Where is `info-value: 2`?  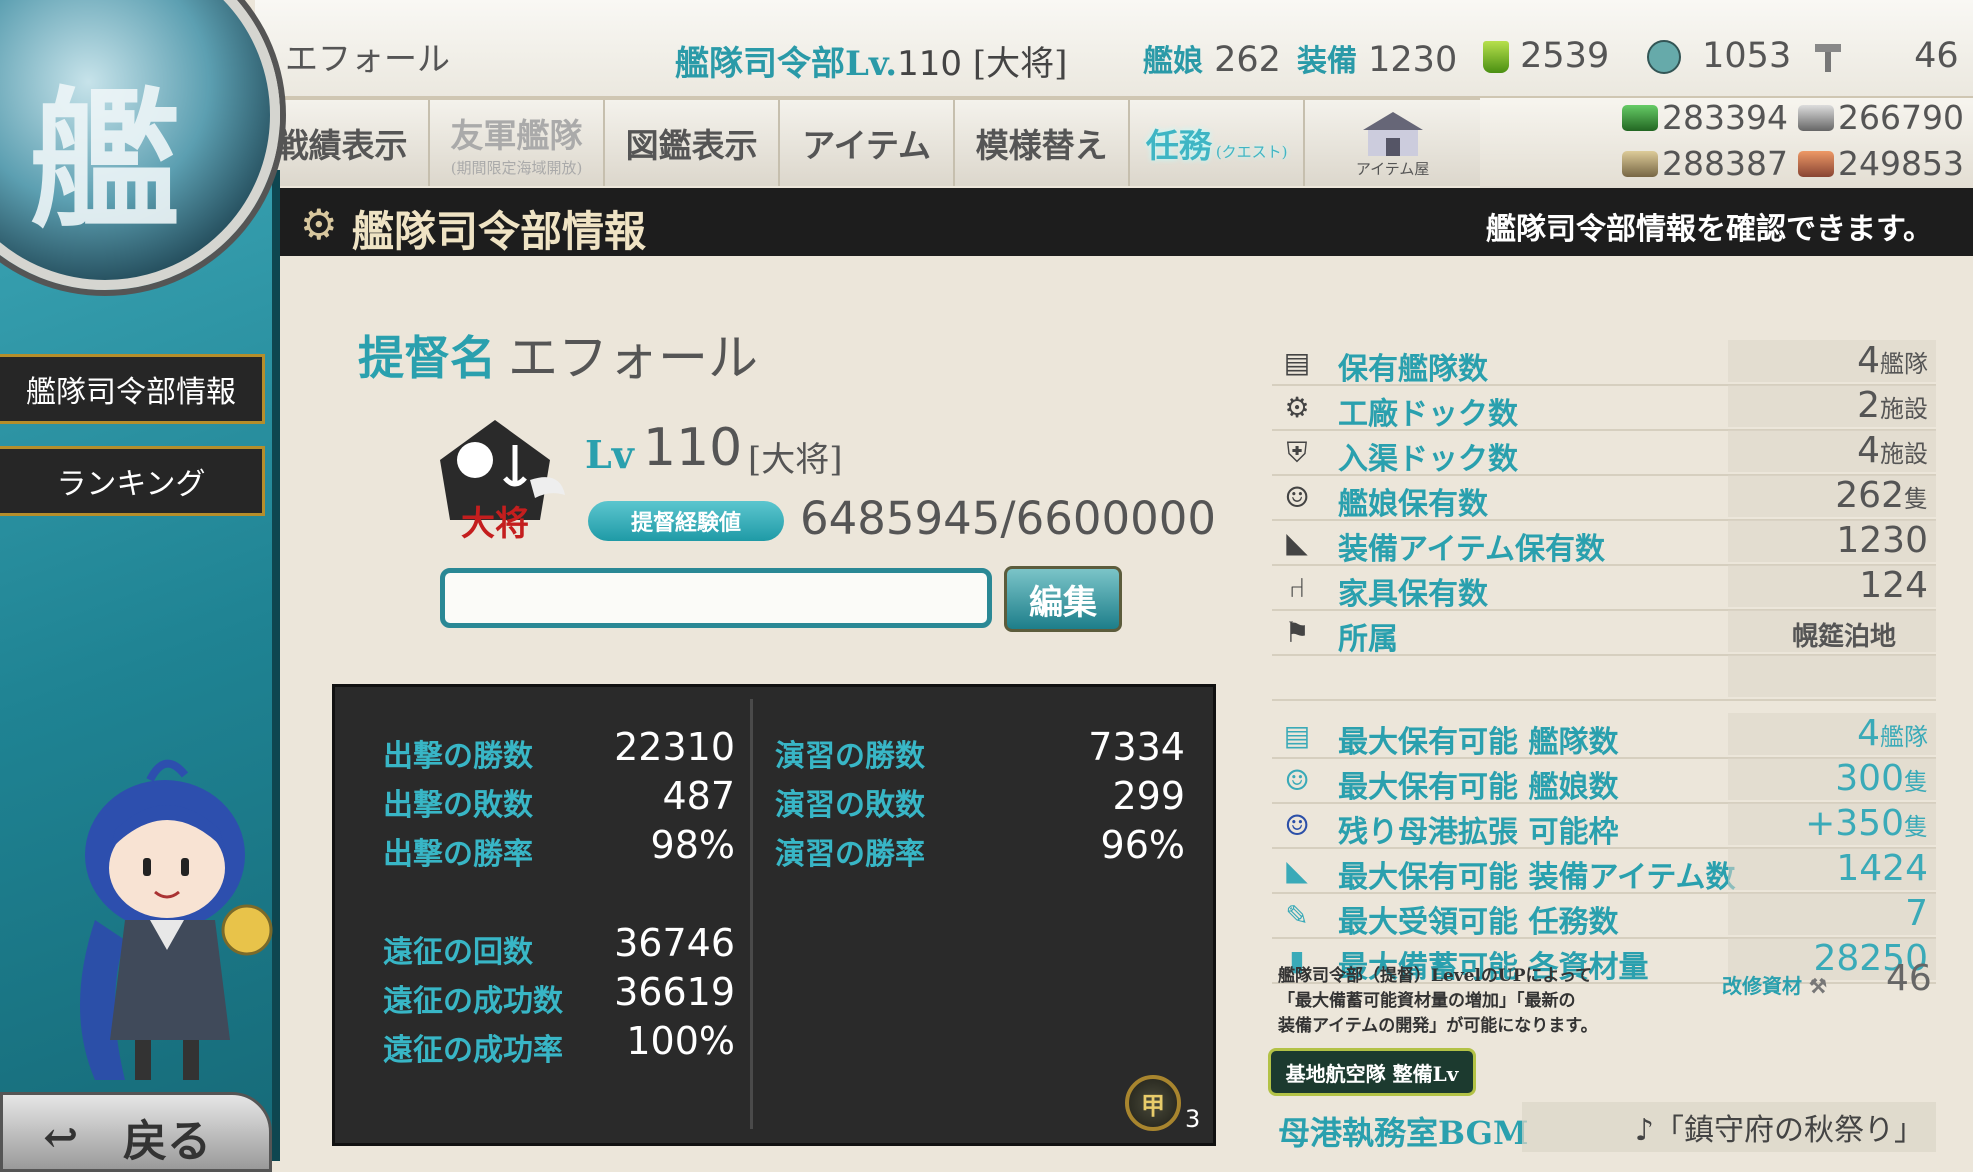
info-value: 2 is located at coordinates (1868, 405).